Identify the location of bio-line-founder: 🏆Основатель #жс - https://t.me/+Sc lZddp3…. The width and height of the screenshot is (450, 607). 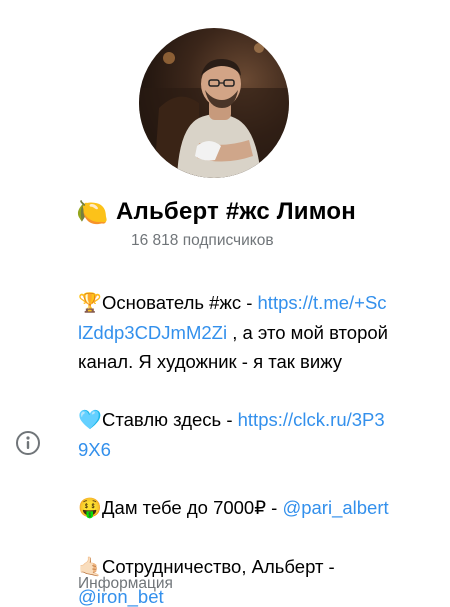
(253, 332).